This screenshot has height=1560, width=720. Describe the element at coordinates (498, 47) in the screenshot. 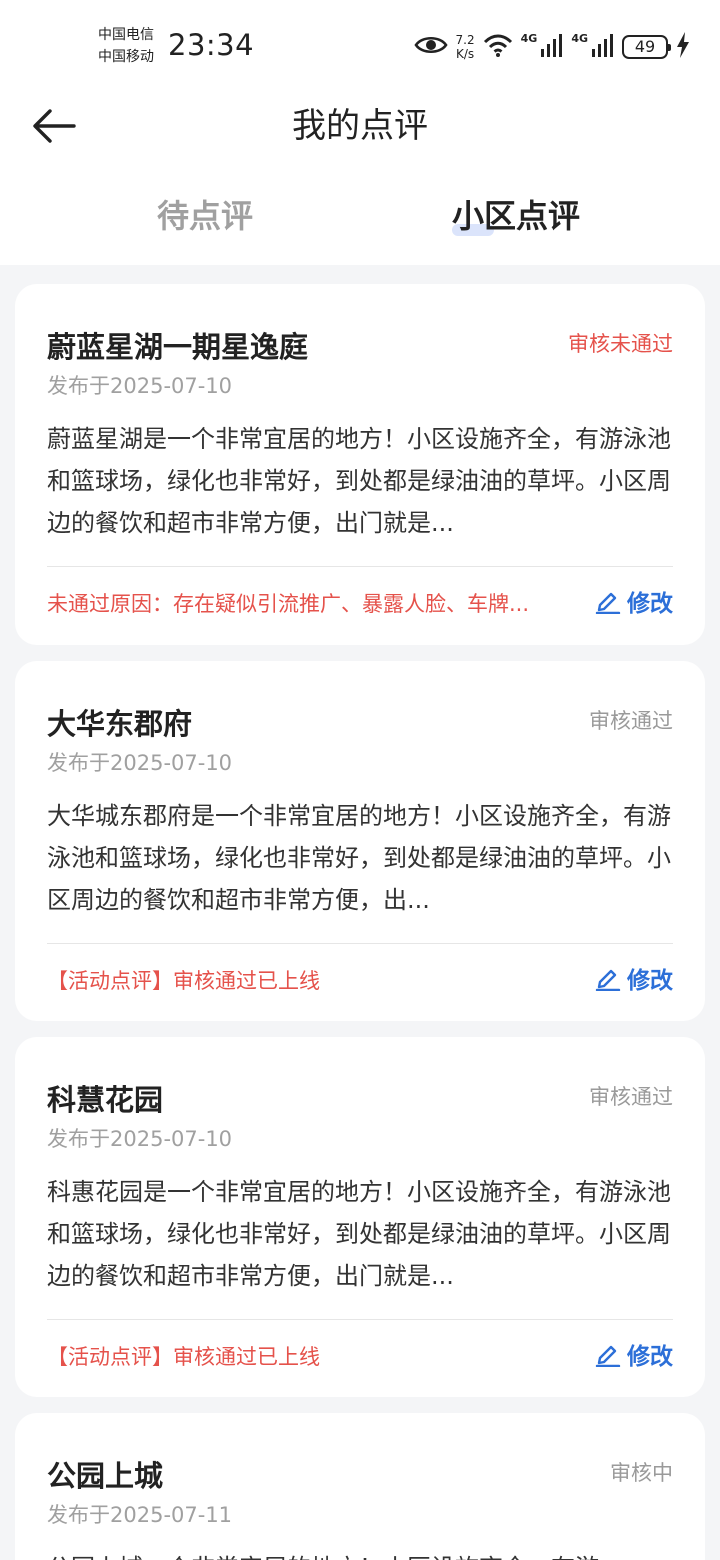

I see `wifi-icon` at that location.